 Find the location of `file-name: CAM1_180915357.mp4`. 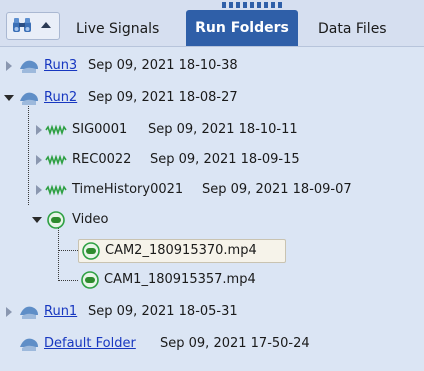

file-name: CAM1_180915357.mp4 is located at coordinates (180, 279).